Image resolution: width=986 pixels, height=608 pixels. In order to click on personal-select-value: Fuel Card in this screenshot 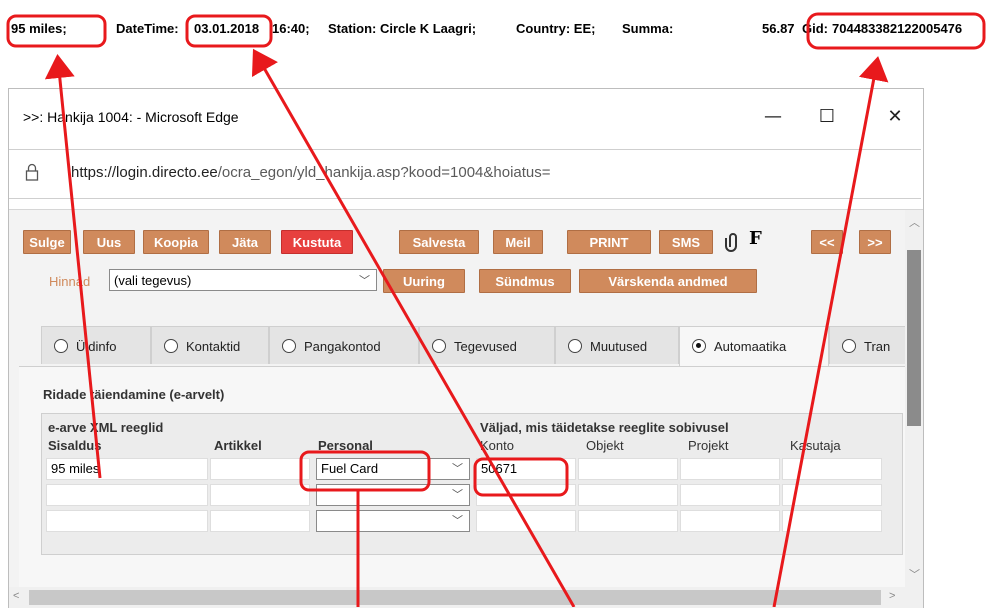, I will do `click(350, 468)`.